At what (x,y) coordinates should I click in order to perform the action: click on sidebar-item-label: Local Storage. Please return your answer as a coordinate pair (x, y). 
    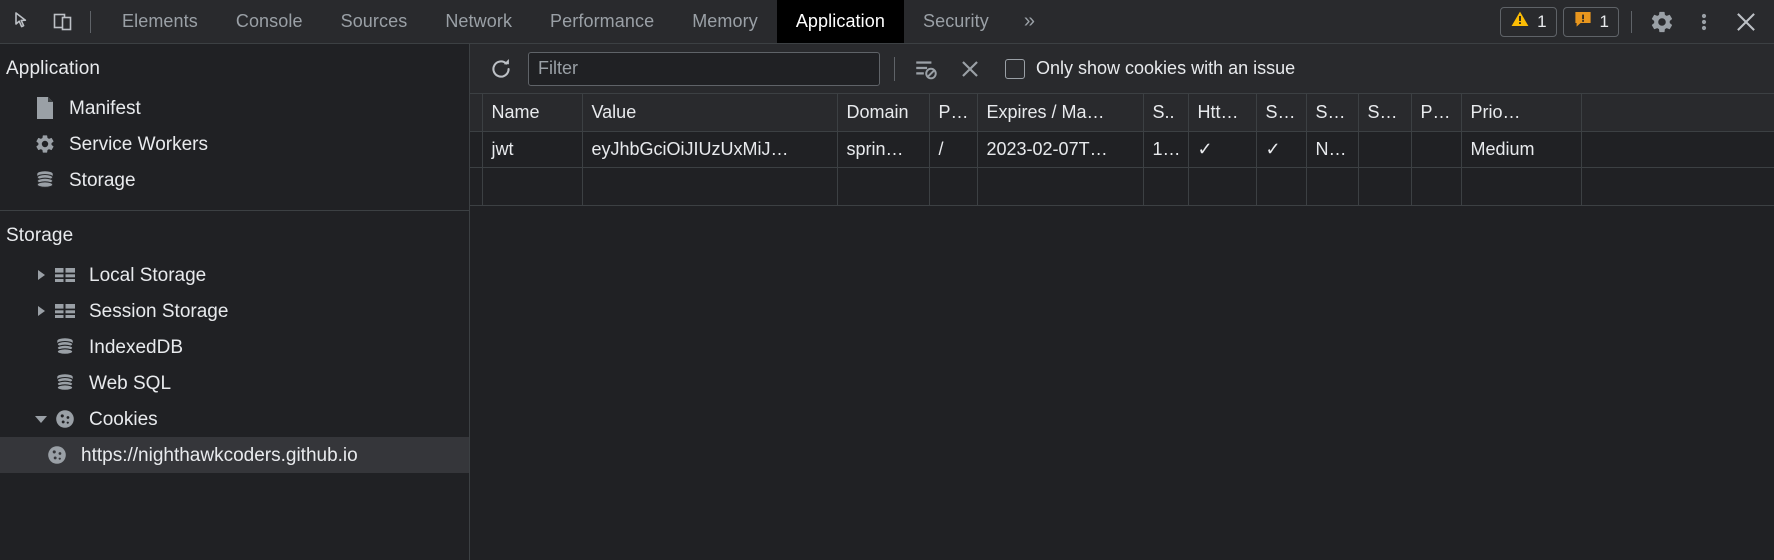
    Looking at the image, I should click on (148, 275).